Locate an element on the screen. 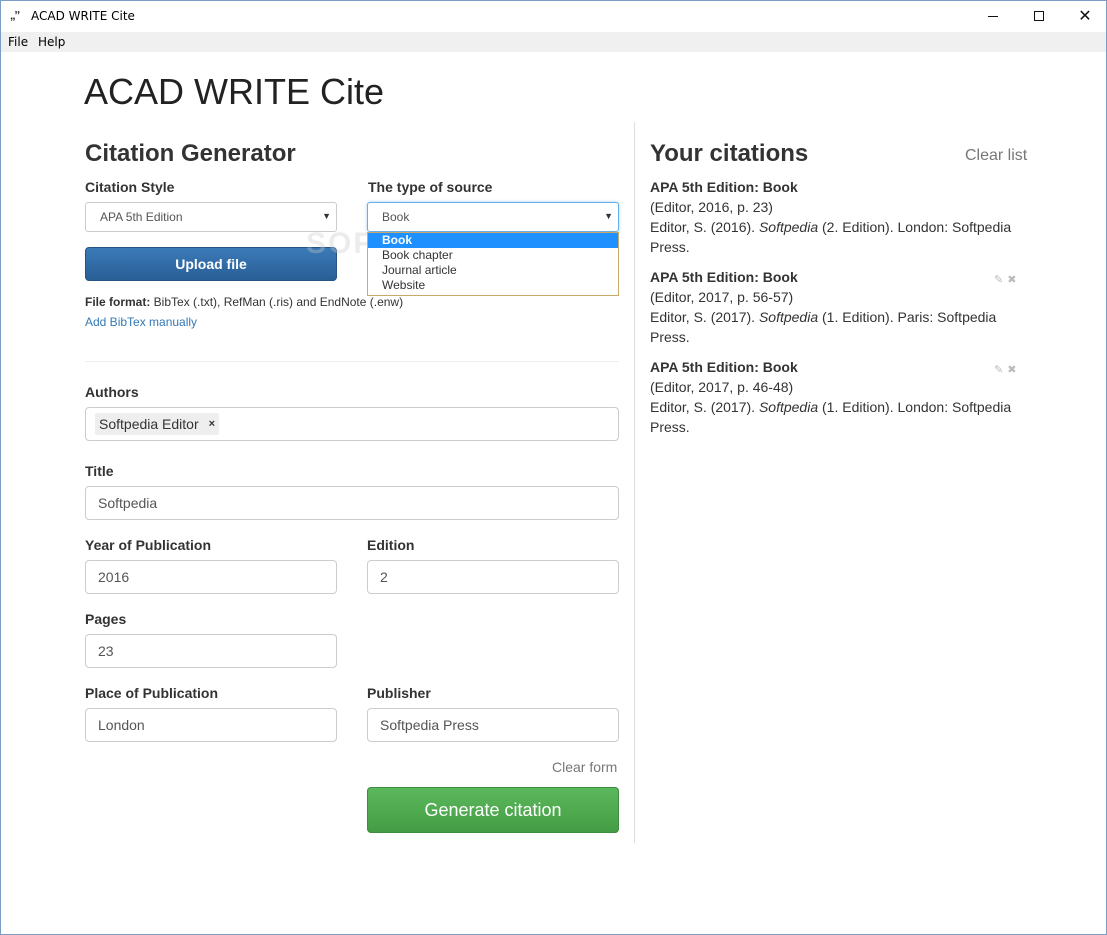 The height and width of the screenshot is (935, 1107). maximize-button is located at coordinates (1039, 16).